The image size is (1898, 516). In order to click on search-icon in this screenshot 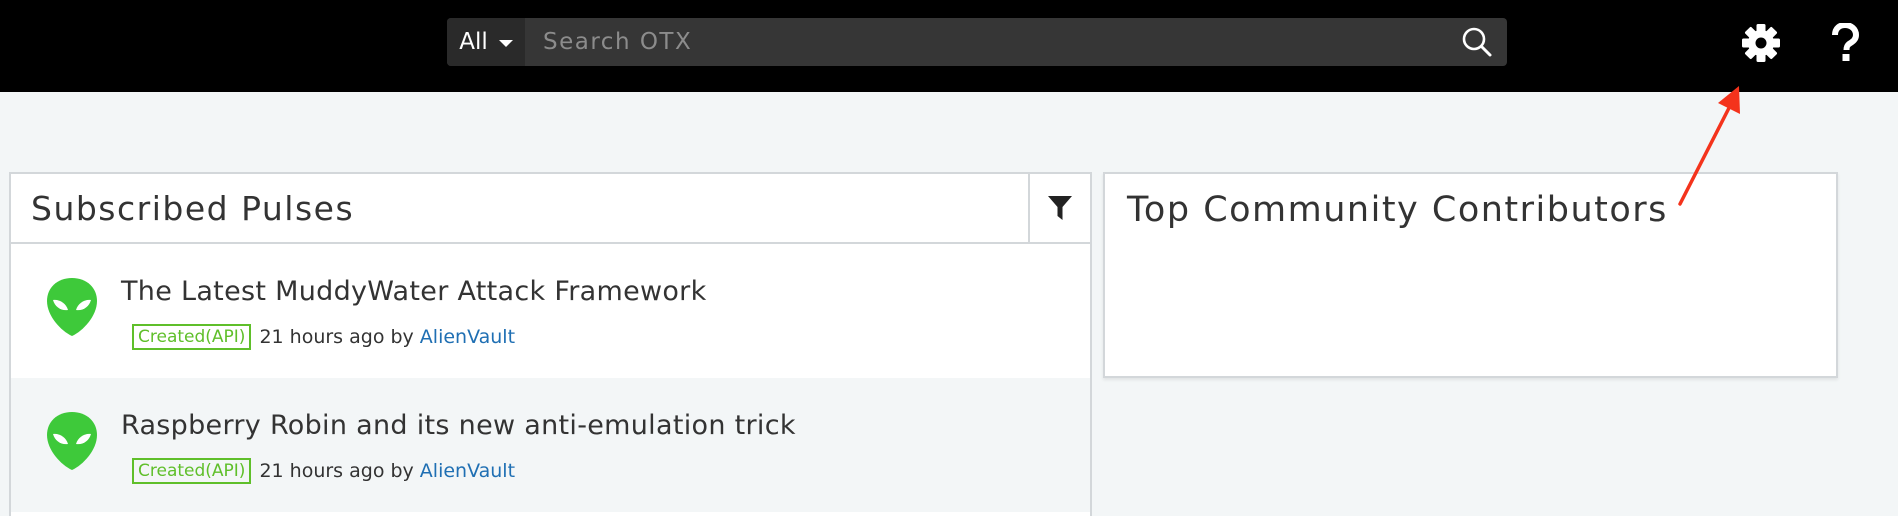, I will do `click(1477, 42)`.